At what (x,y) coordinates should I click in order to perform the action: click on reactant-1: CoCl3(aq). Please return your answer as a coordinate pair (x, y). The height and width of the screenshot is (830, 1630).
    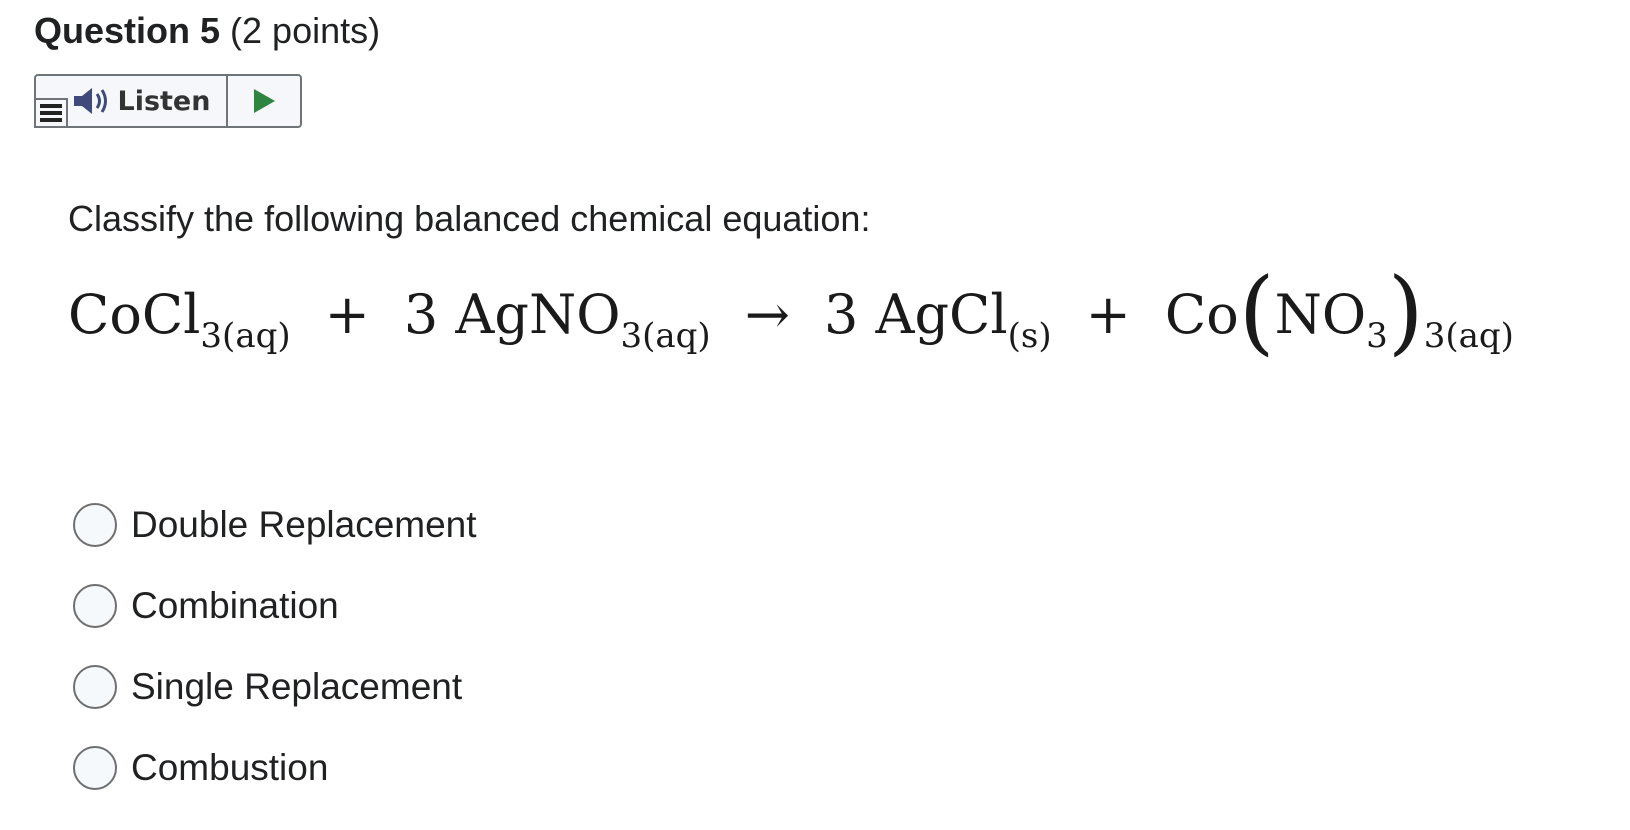
    Looking at the image, I should click on (179, 319).